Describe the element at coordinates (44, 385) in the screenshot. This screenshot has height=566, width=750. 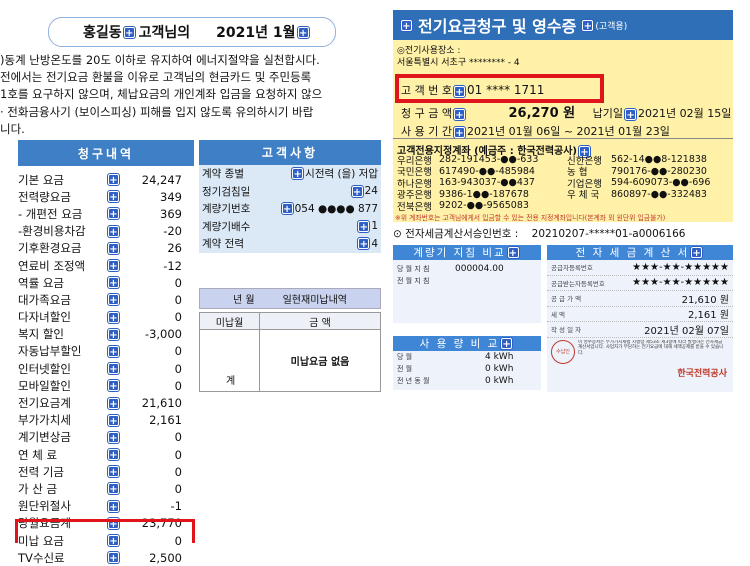
I see `billing-label: 모바일할인` at that location.